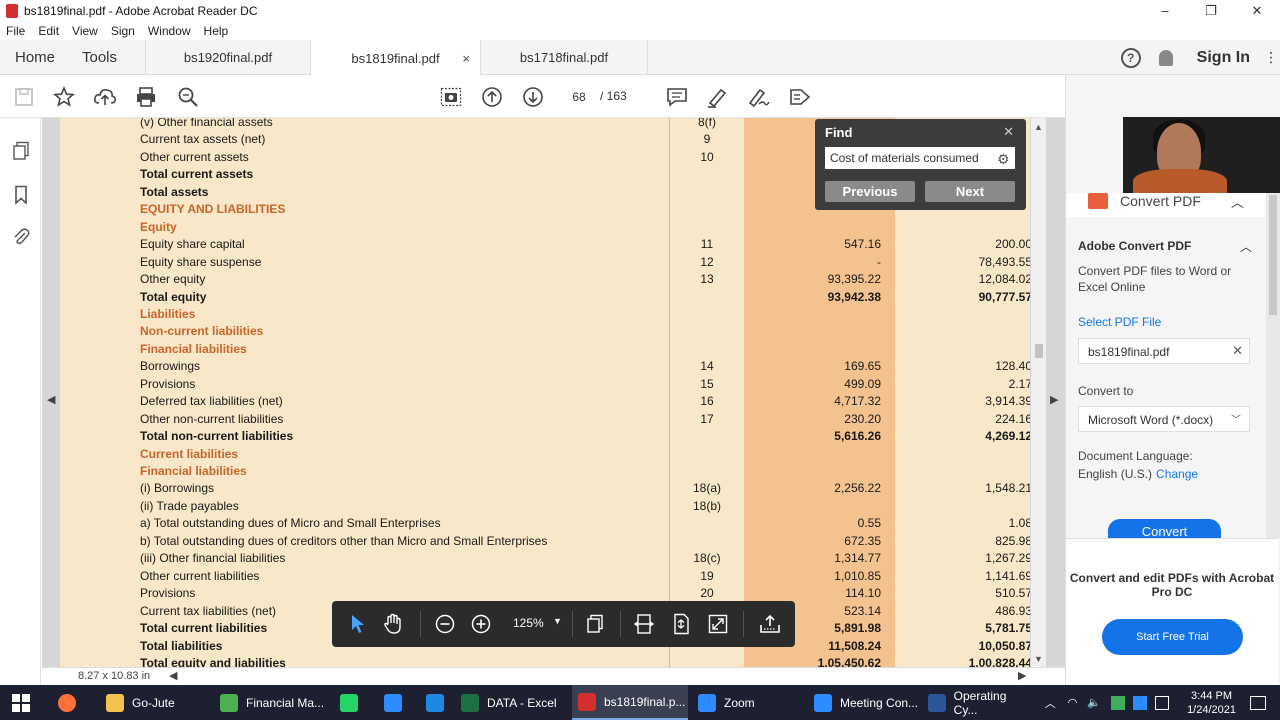 The width and height of the screenshot is (1280, 720). Describe the element at coordinates (21, 702) in the screenshot. I see `start-windows-icon` at that location.